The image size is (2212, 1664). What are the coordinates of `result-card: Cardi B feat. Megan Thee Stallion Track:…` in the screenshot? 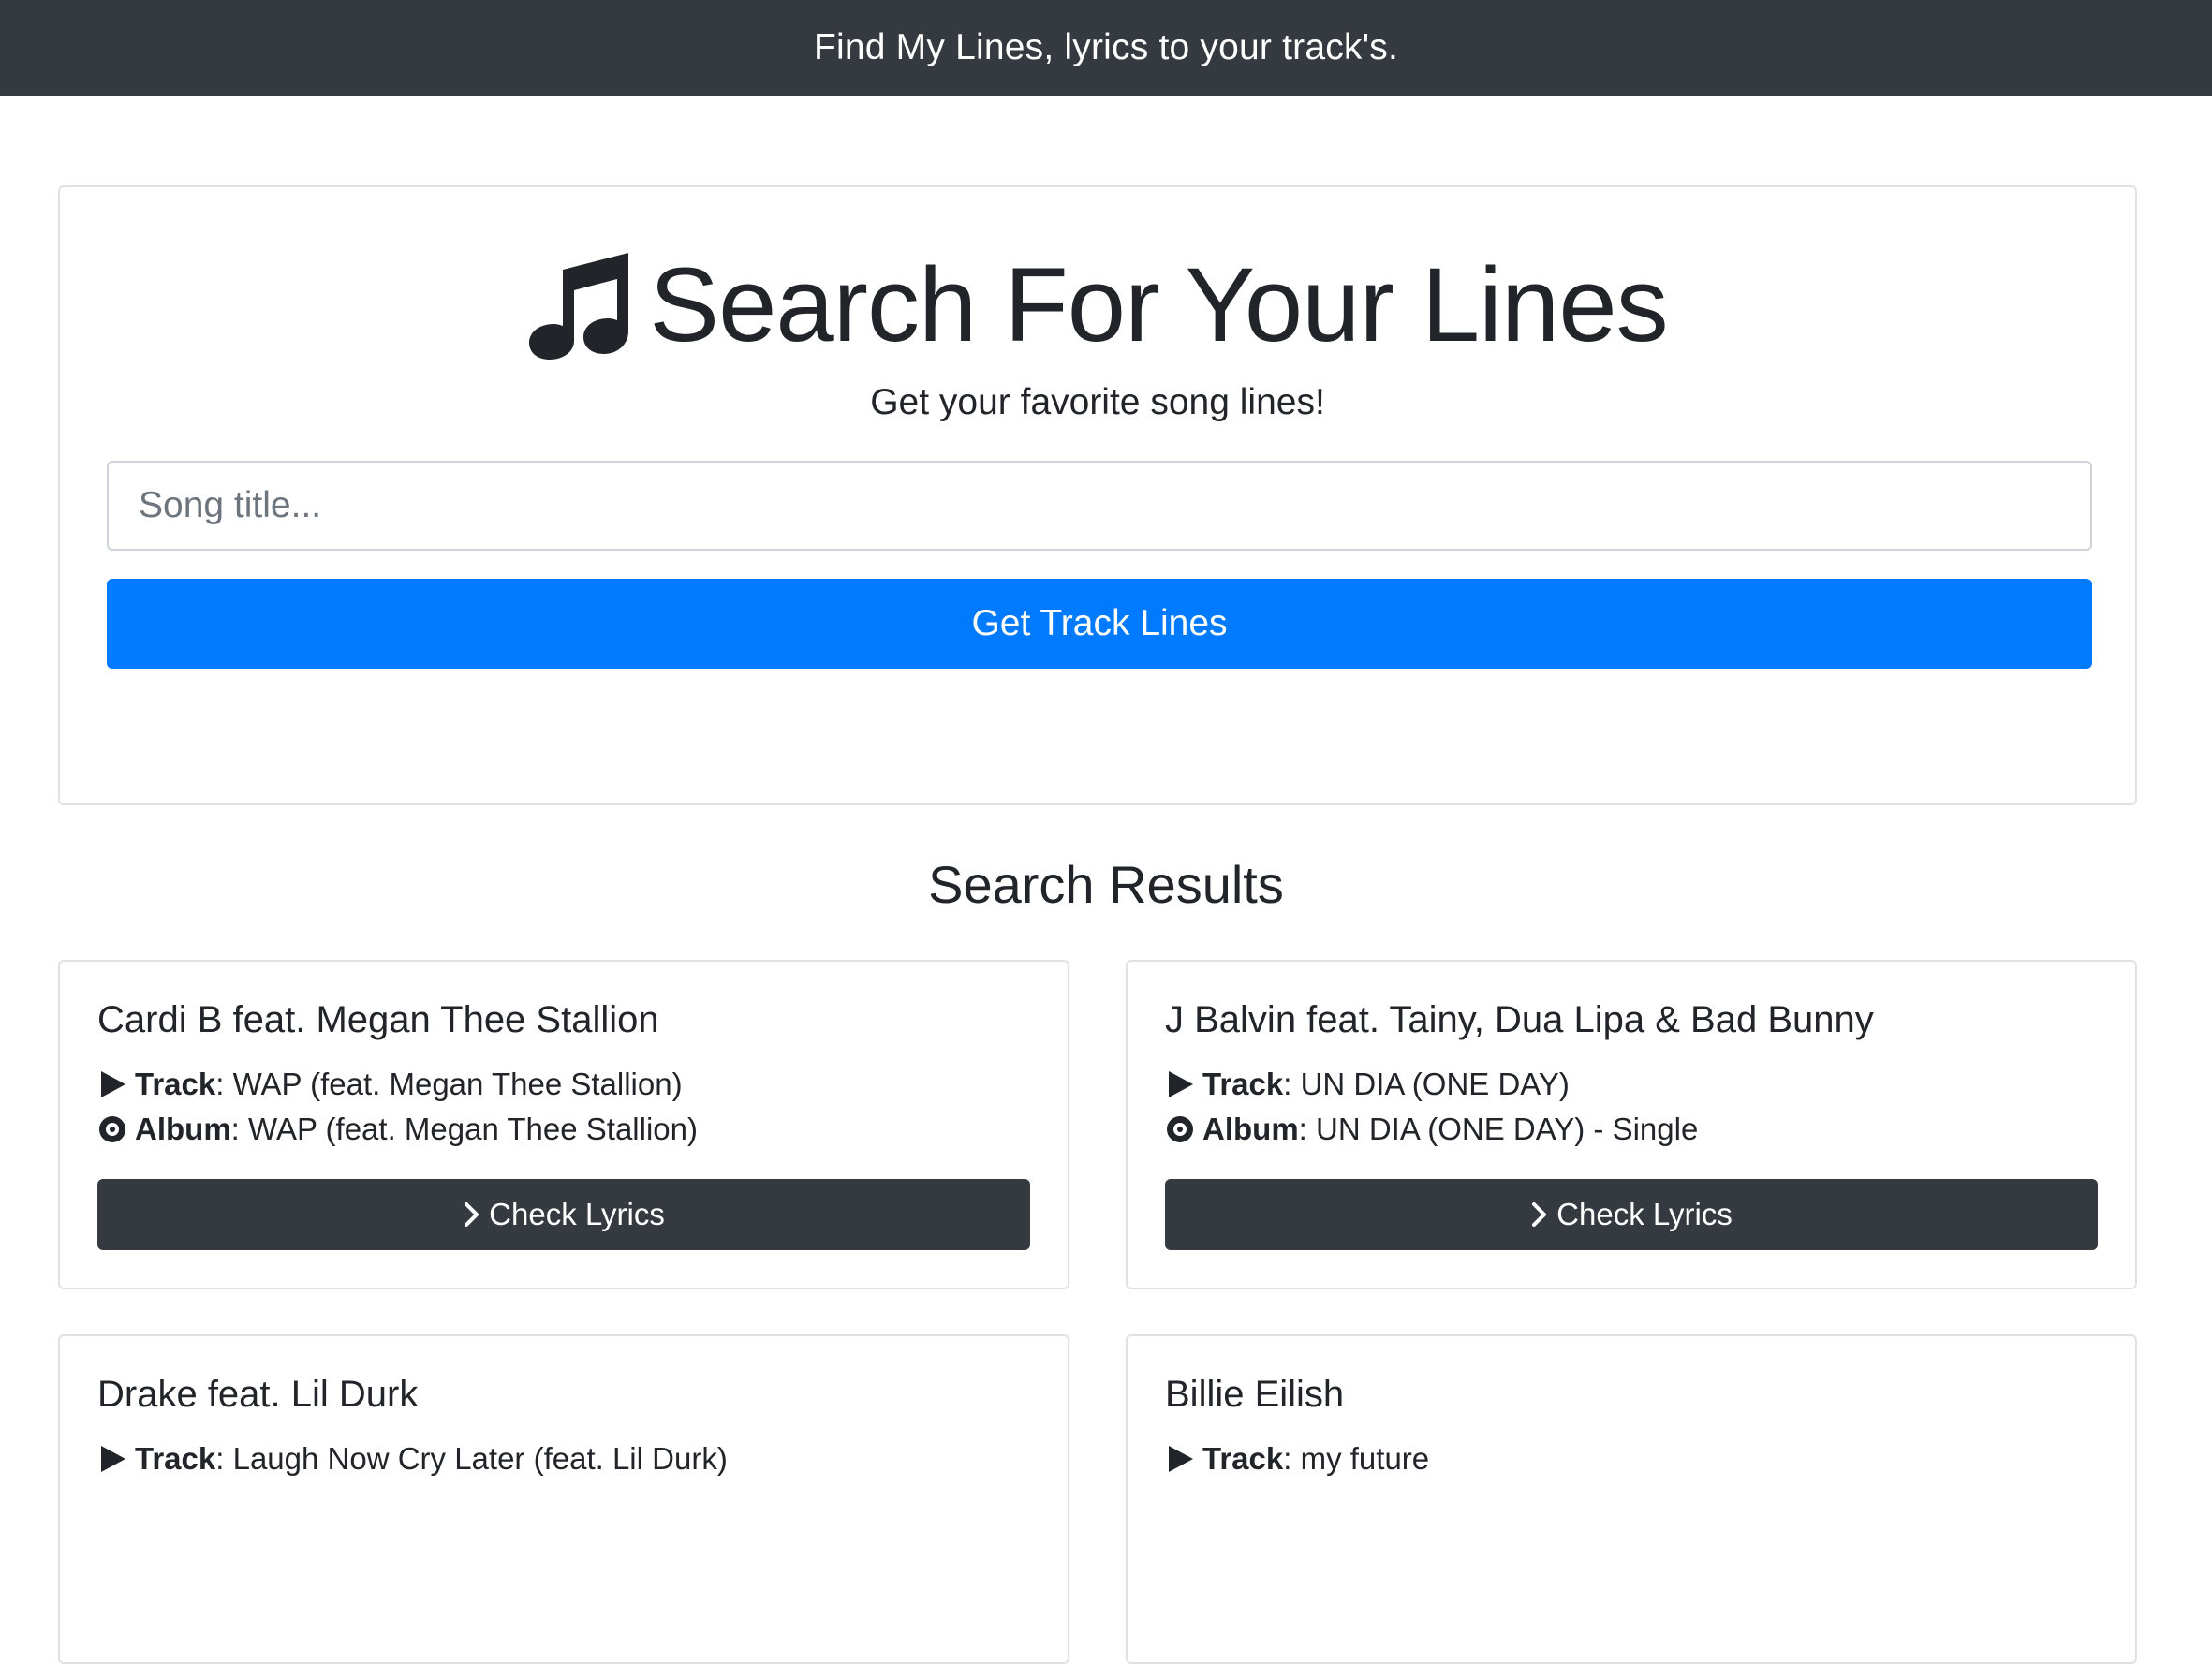 It's located at (563, 1124).